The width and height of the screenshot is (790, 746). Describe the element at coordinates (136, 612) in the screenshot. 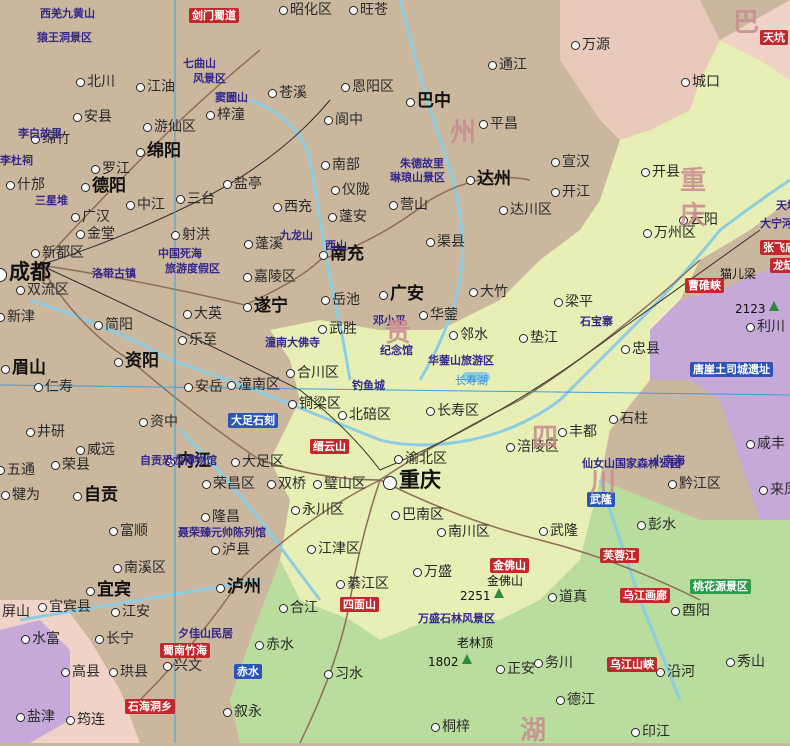

I see `city-label: 江安` at that location.